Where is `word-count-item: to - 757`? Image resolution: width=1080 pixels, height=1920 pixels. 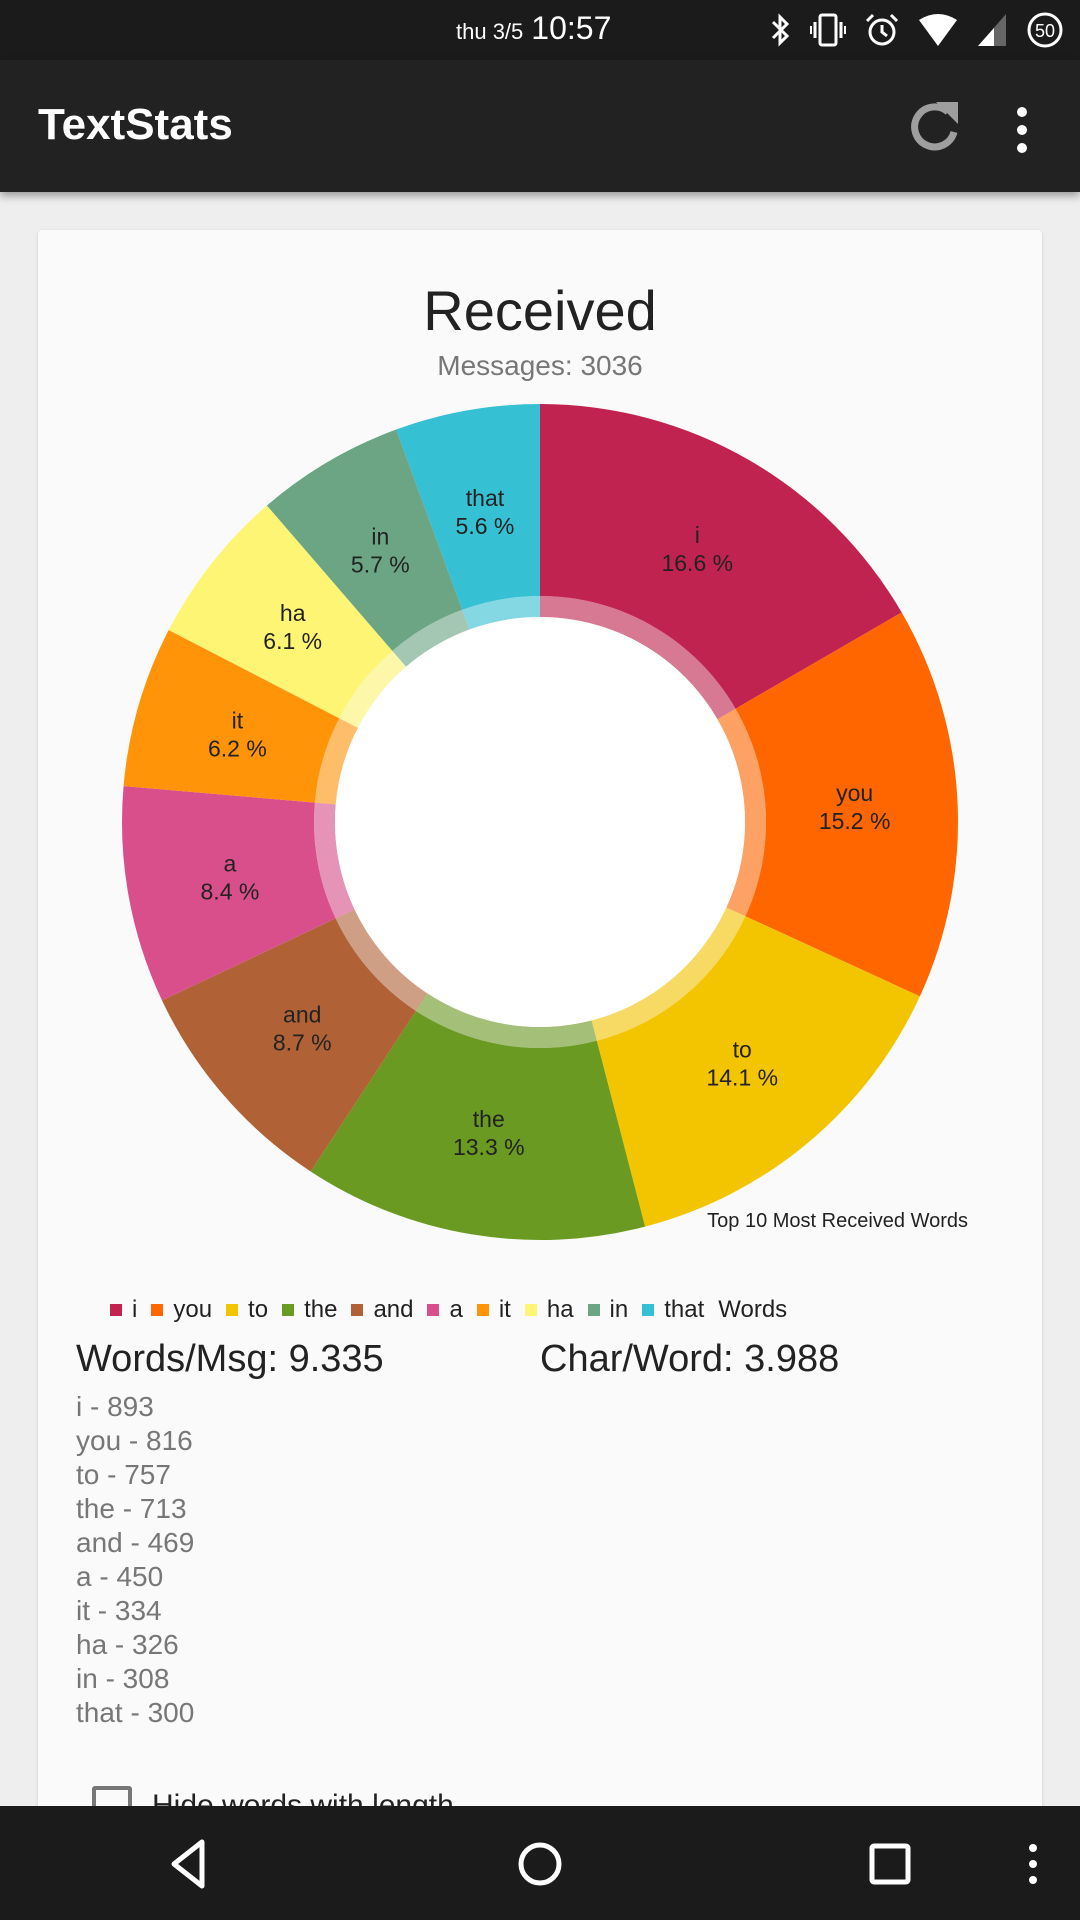 word-count-item: to - 757 is located at coordinates (123, 1474).